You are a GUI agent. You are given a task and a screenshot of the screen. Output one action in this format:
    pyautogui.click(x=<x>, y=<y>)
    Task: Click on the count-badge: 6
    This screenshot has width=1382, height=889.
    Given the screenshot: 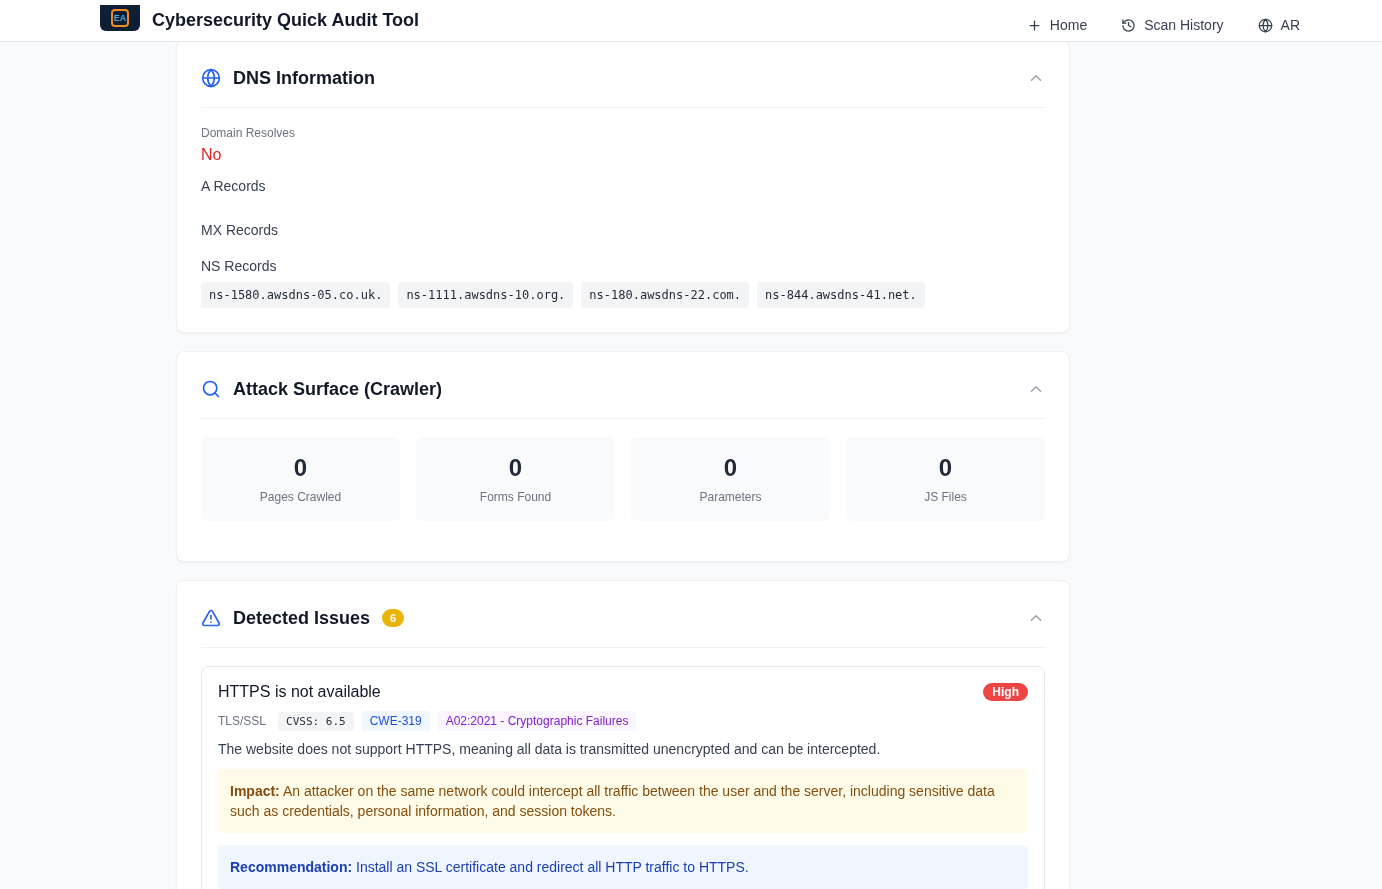 What is the action you would take?
    pyautogui.click(x=393, y=618)
    